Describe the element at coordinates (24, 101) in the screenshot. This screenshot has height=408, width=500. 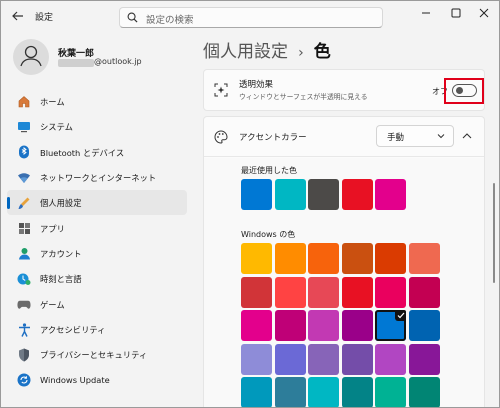
I see `home-icon` at that location.